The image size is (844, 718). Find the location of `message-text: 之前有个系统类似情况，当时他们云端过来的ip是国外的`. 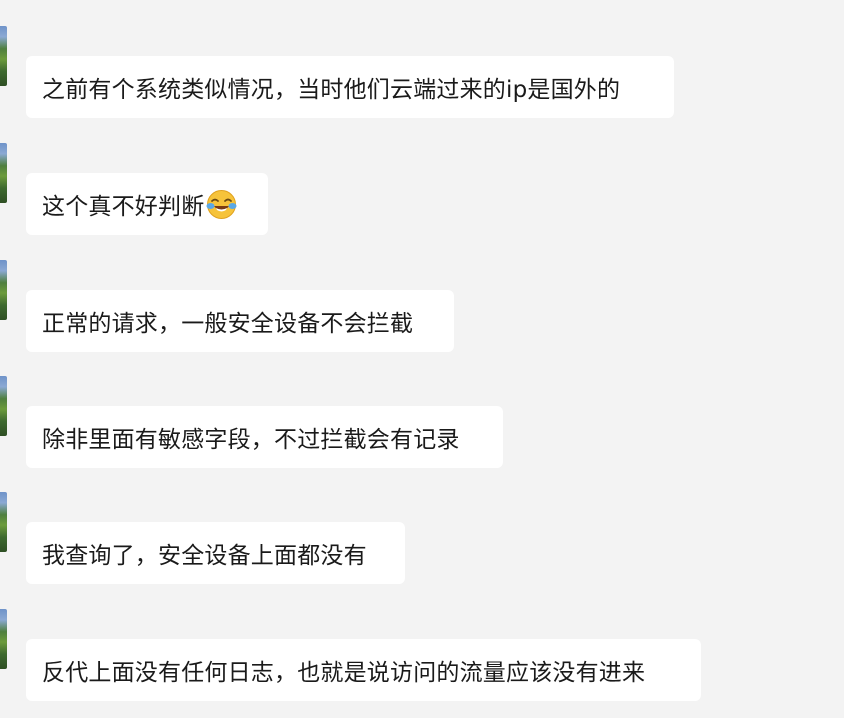

message-text: 之前有个系统类似情况，当时他们云端过来的ip是国外的 is located at coordinates (331, 90).